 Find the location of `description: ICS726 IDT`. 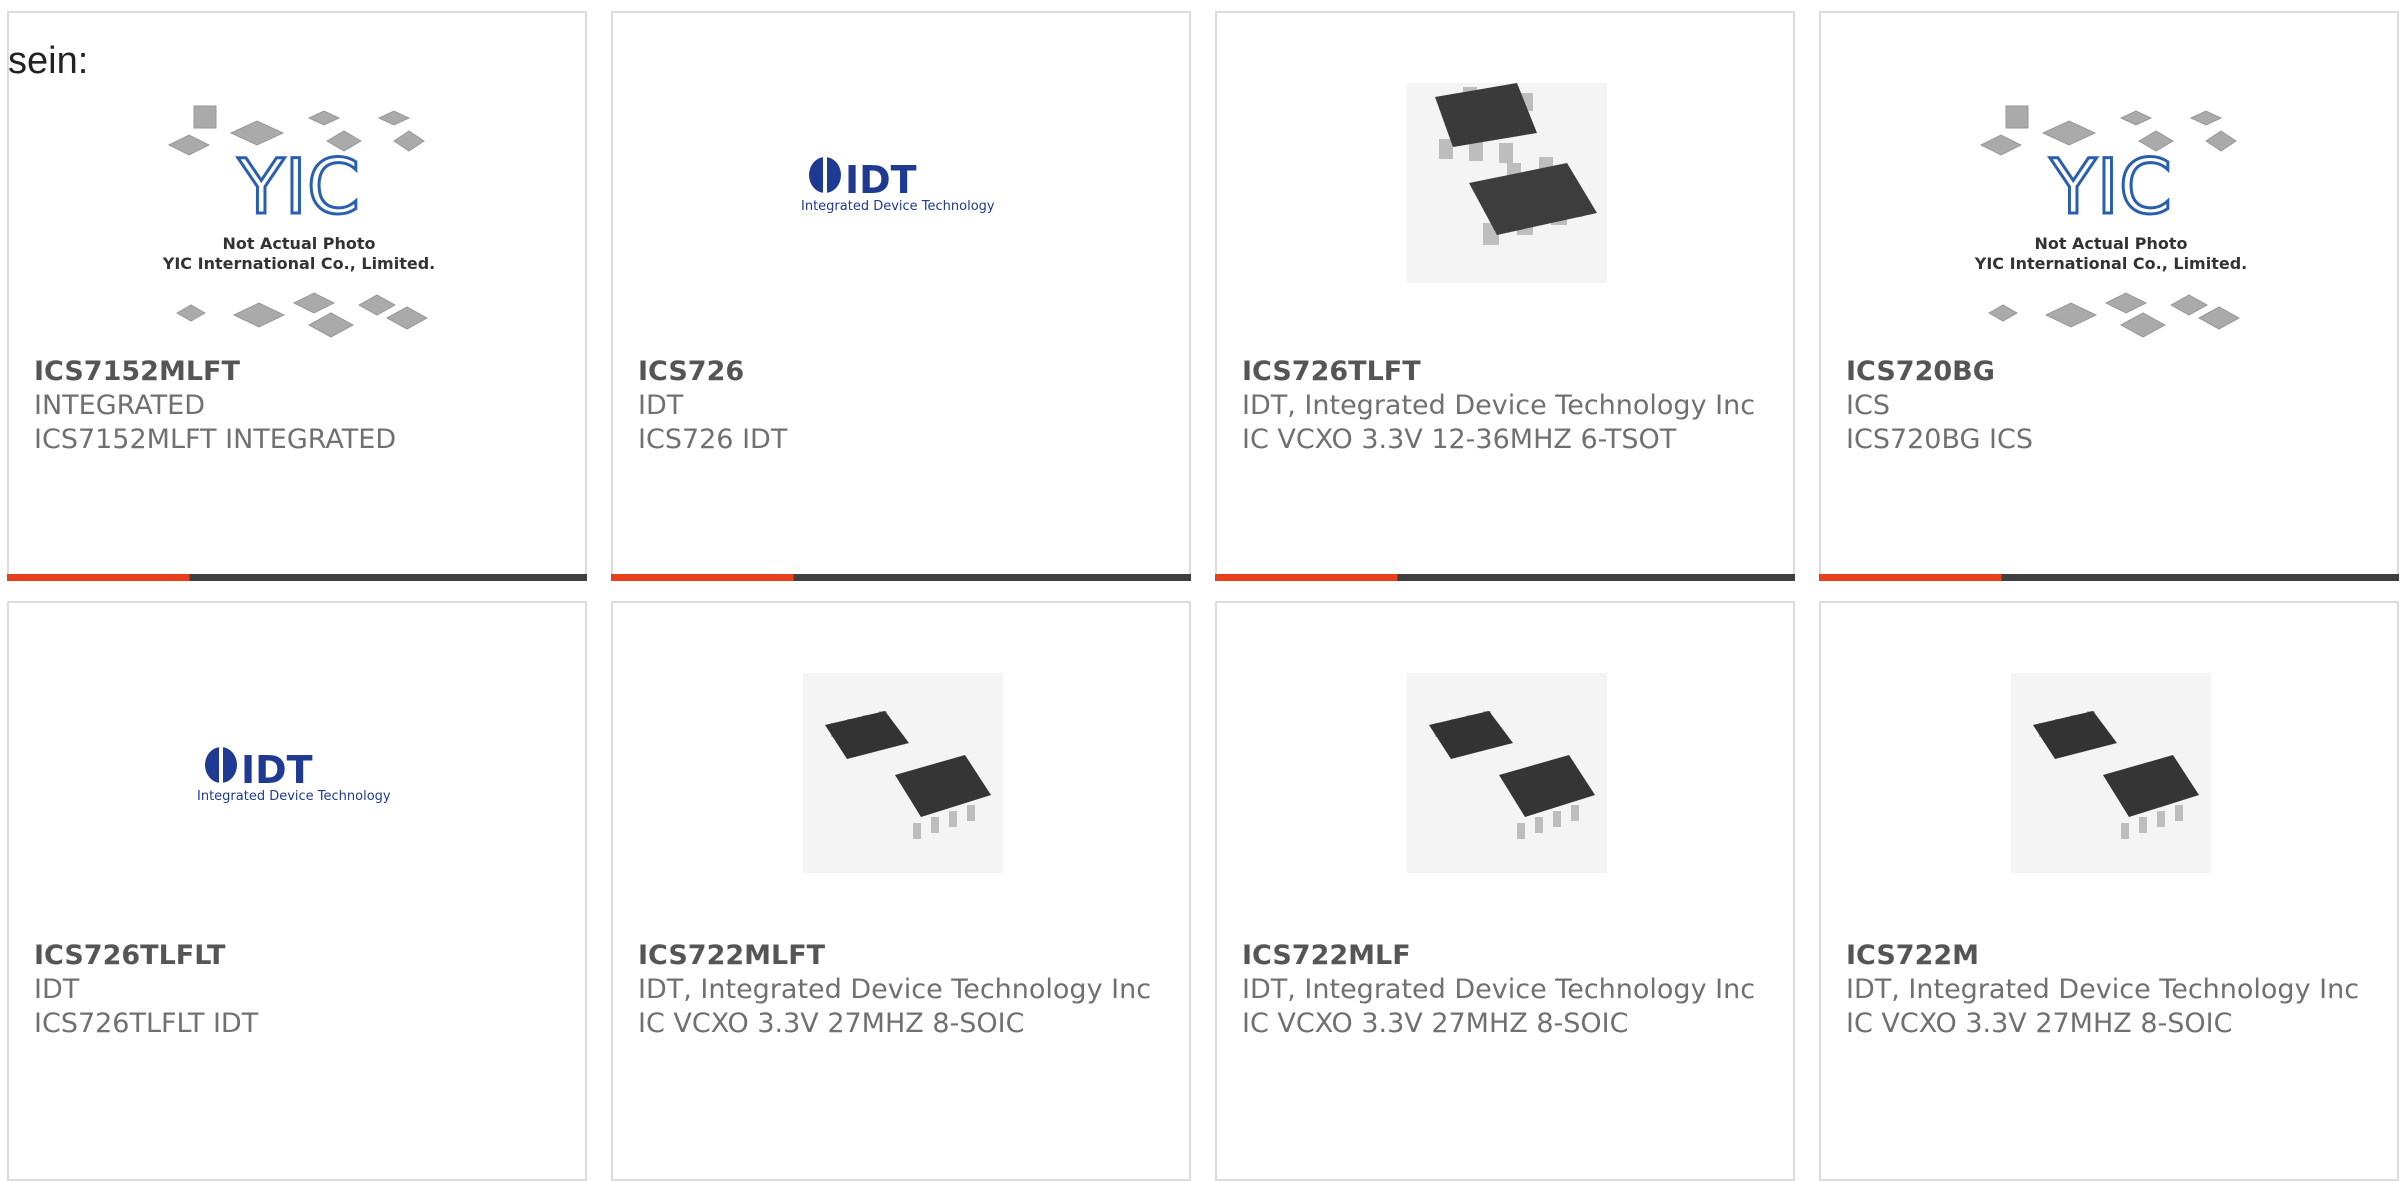

description: ICS726 IDT is located at coordinates (713, 439).